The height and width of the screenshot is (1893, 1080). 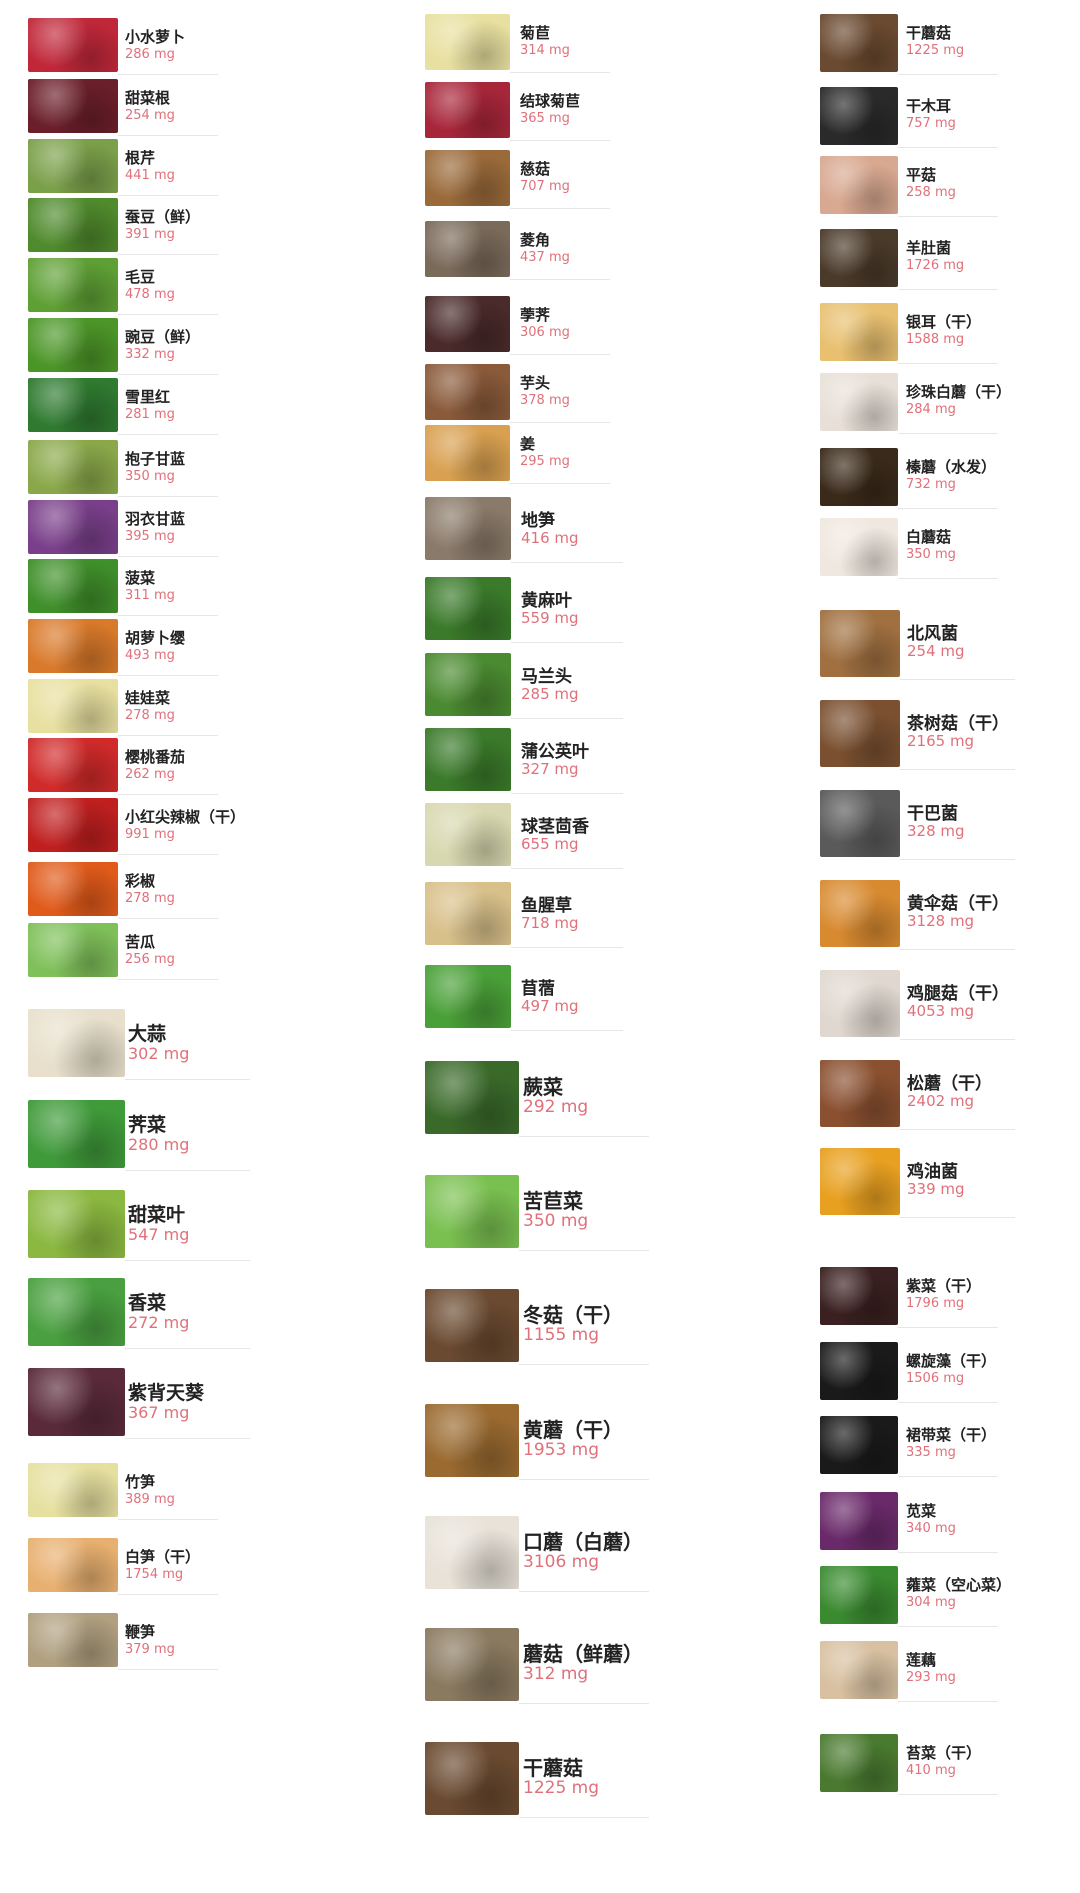 What do you see at coordinates (561, 1335) in the screenshot?
I see `item-value: 1155 mg` at bounding box center [561, 1335].